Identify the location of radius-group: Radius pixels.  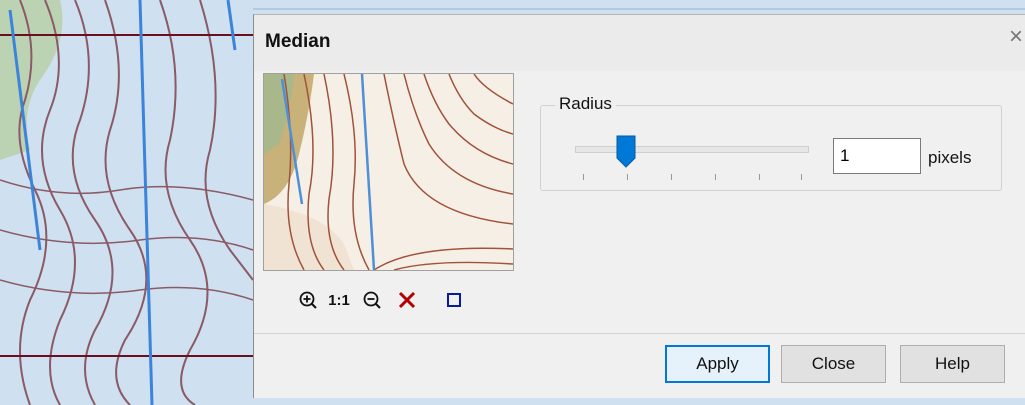
(771, 142).